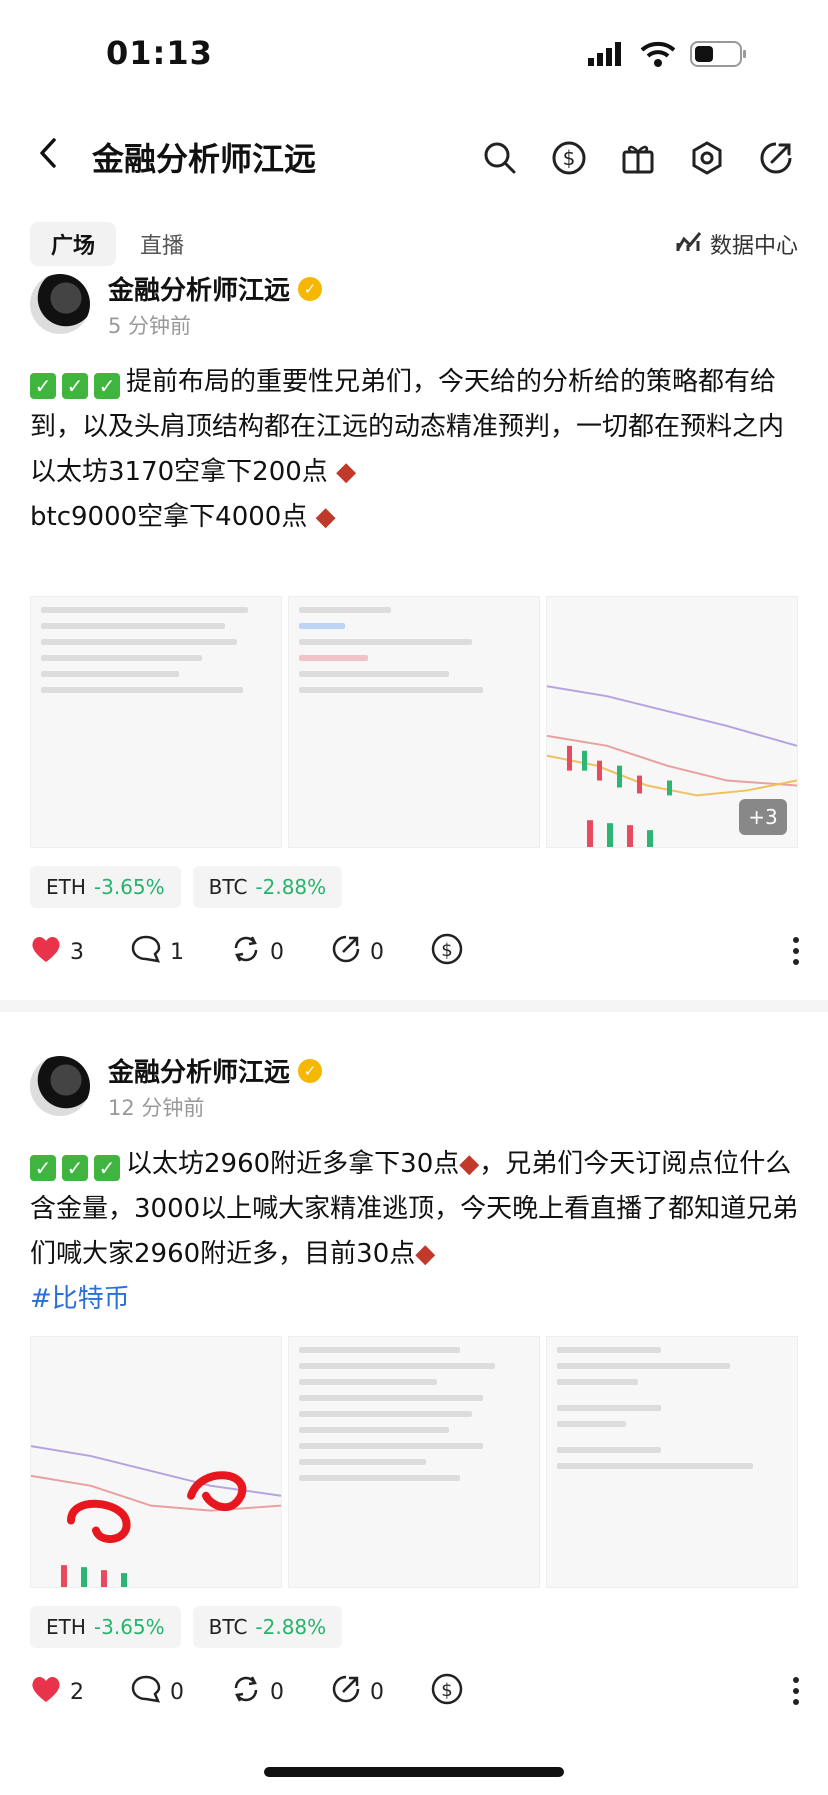  What do you see at coordinates (159, 53) in the screenshot?
I see `status-time: 01:13` at bounding box center [159, 53].